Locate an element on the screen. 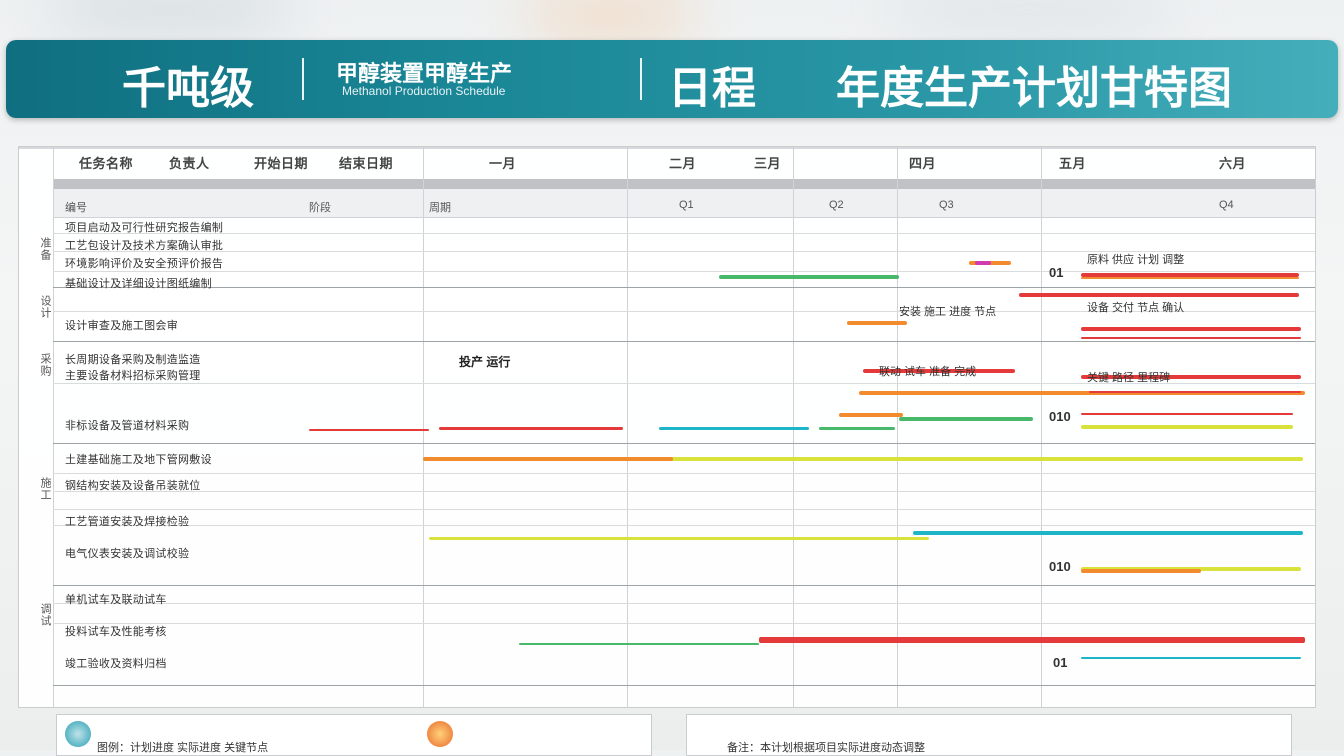  task-label: 非标设备及管道材料采购 is located at coordinates (127, 426).